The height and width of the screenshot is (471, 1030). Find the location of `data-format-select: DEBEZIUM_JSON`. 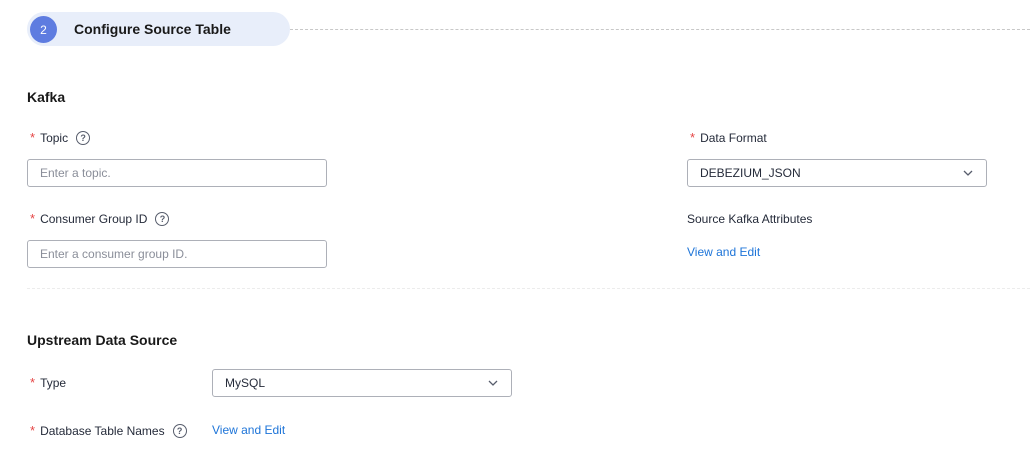

data-format-select: DEBEZIUM_JSON is located at coordinates (837, 173).